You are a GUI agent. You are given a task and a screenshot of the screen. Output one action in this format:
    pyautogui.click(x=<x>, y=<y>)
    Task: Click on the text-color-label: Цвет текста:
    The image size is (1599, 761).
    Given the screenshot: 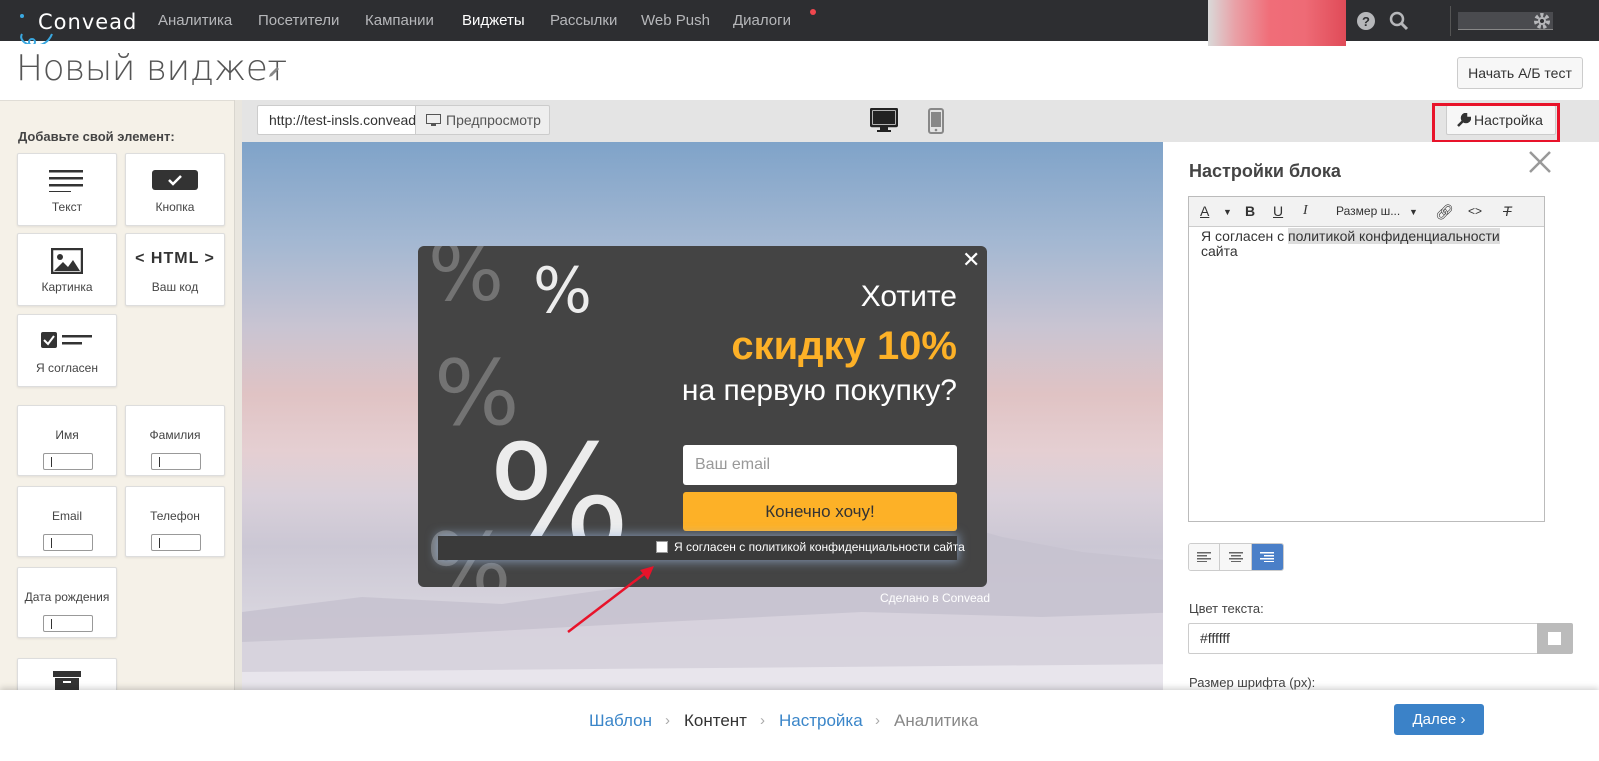 What is the action you would take?
    pyautogui.click(x=1226, y=608)
    